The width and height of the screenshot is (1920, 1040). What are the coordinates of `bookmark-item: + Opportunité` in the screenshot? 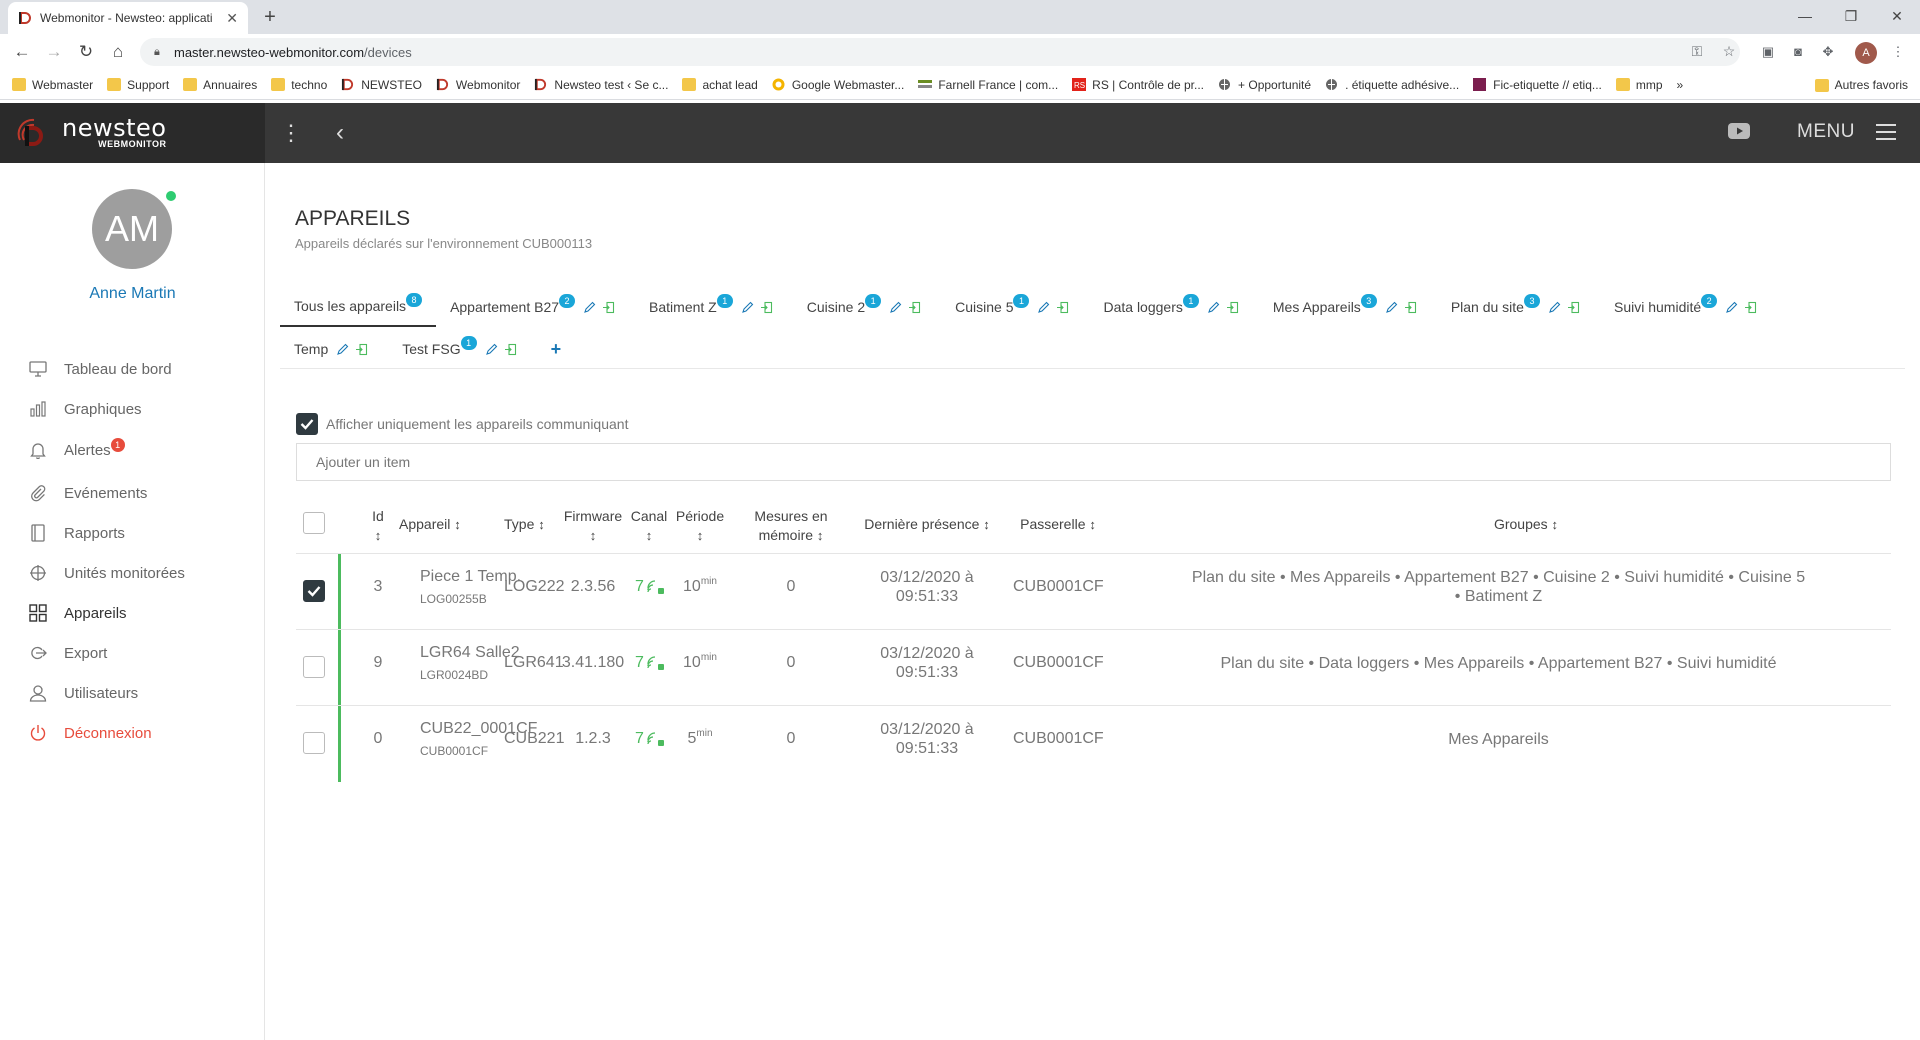 It's located at (1264, 85).